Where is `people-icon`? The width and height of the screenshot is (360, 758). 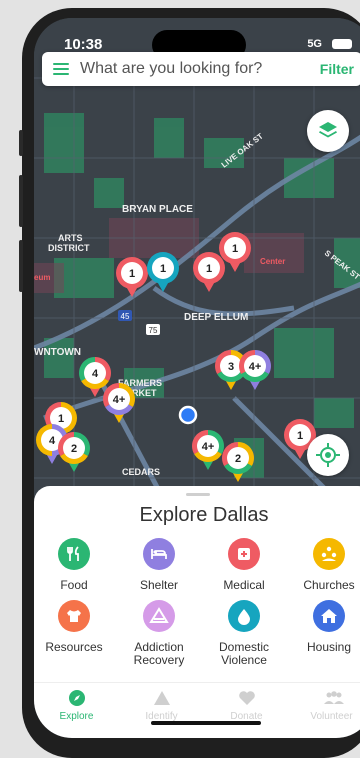 people-icon is located at coordinates (333, 698).